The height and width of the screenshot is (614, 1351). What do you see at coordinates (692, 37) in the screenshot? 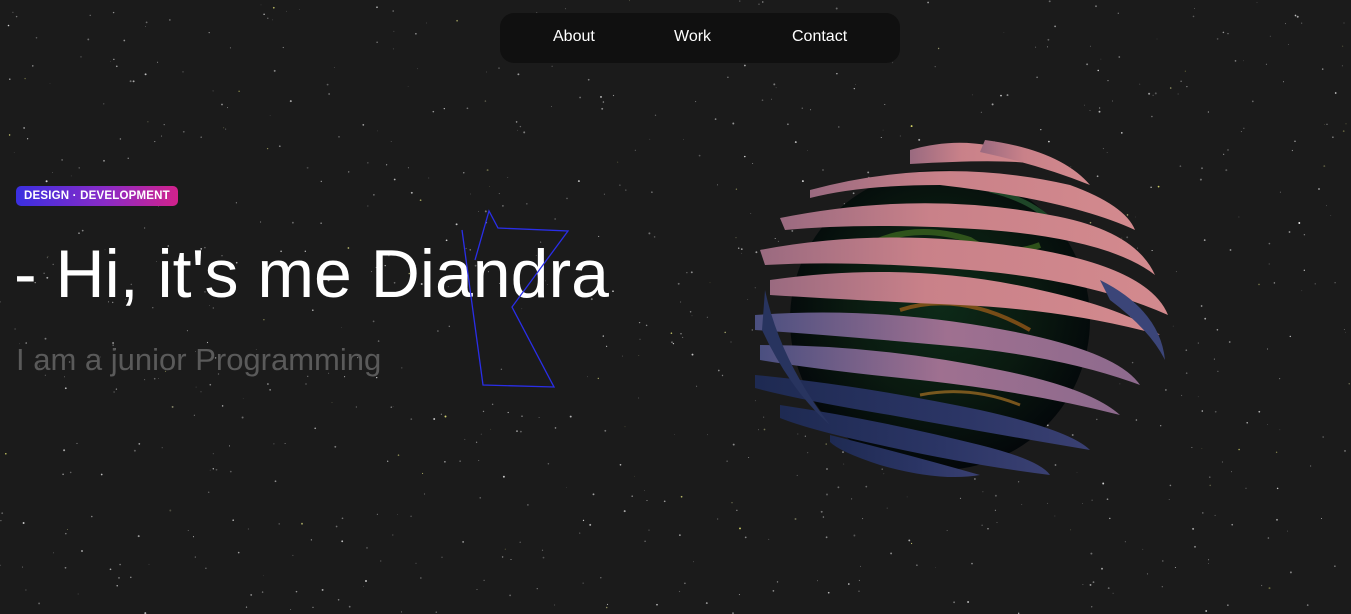
I see `nav-link-work: Work` at bounding box center [692, 37].